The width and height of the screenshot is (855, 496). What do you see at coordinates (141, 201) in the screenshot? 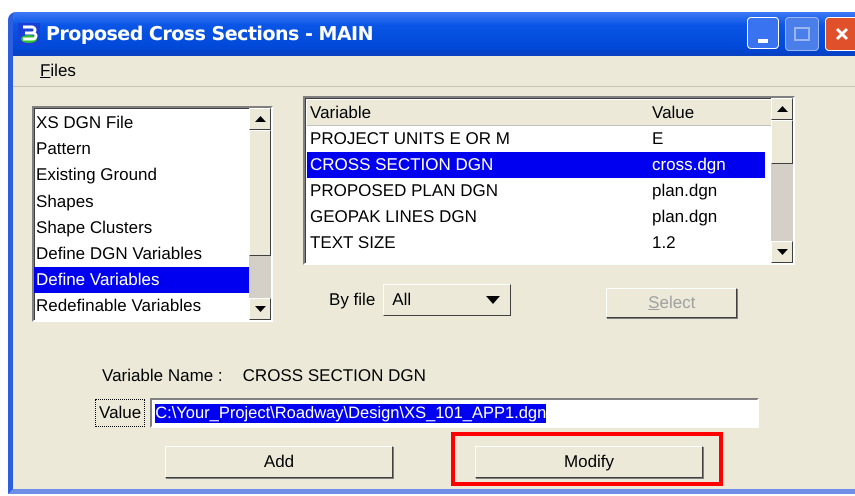
I see `list-item: Shapes` at bounding box center [141, 201].